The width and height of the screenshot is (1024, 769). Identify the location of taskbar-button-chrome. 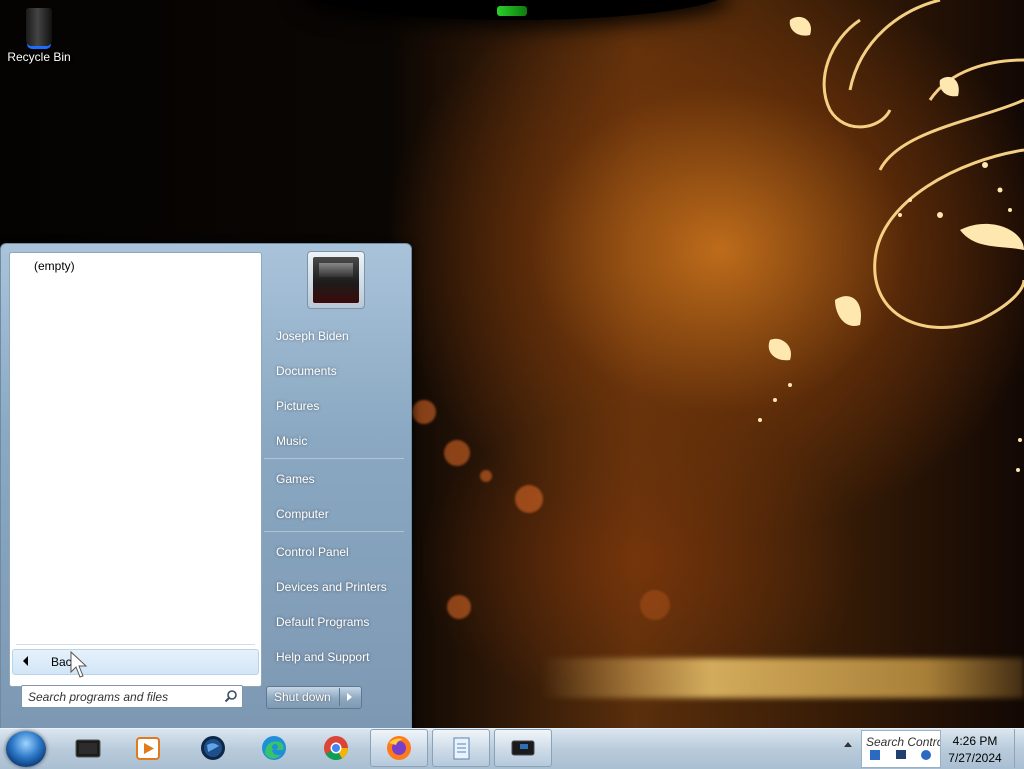
(336, 748).